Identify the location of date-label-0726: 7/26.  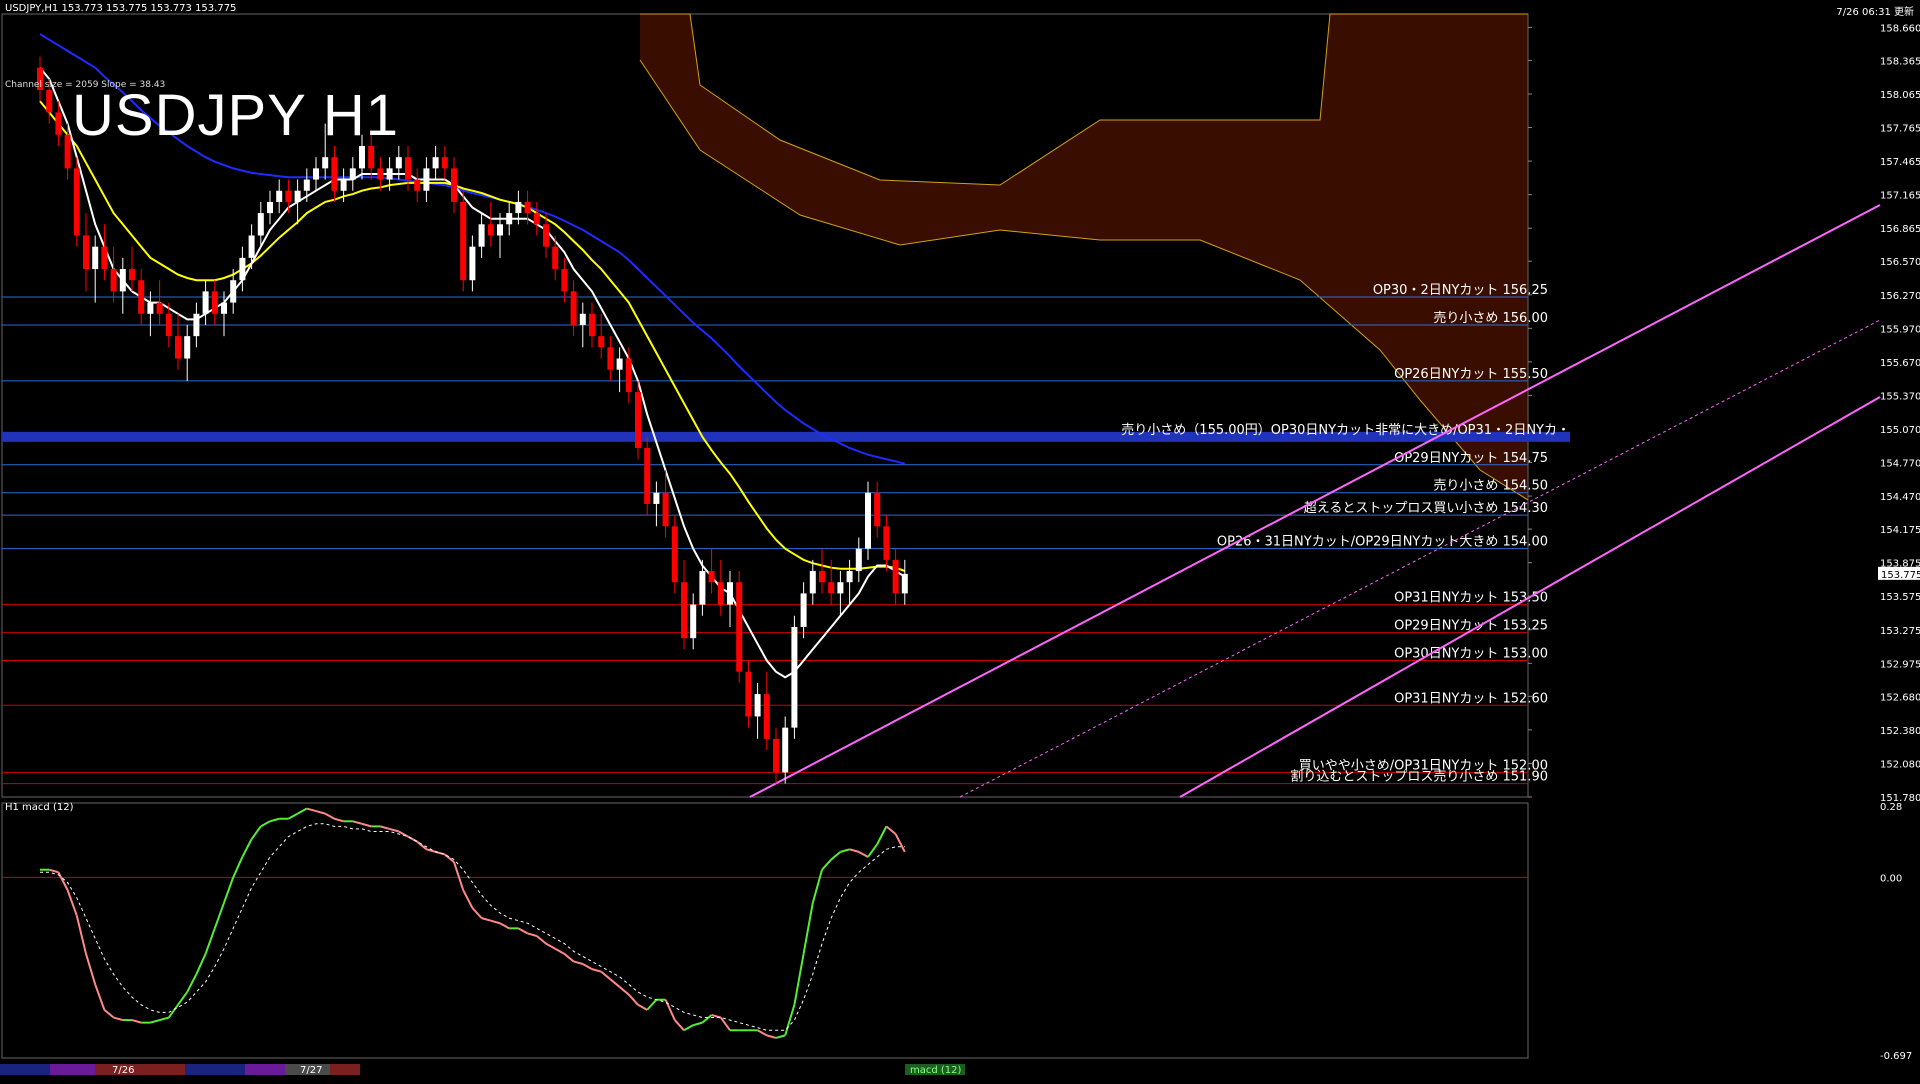
(123, 1070).